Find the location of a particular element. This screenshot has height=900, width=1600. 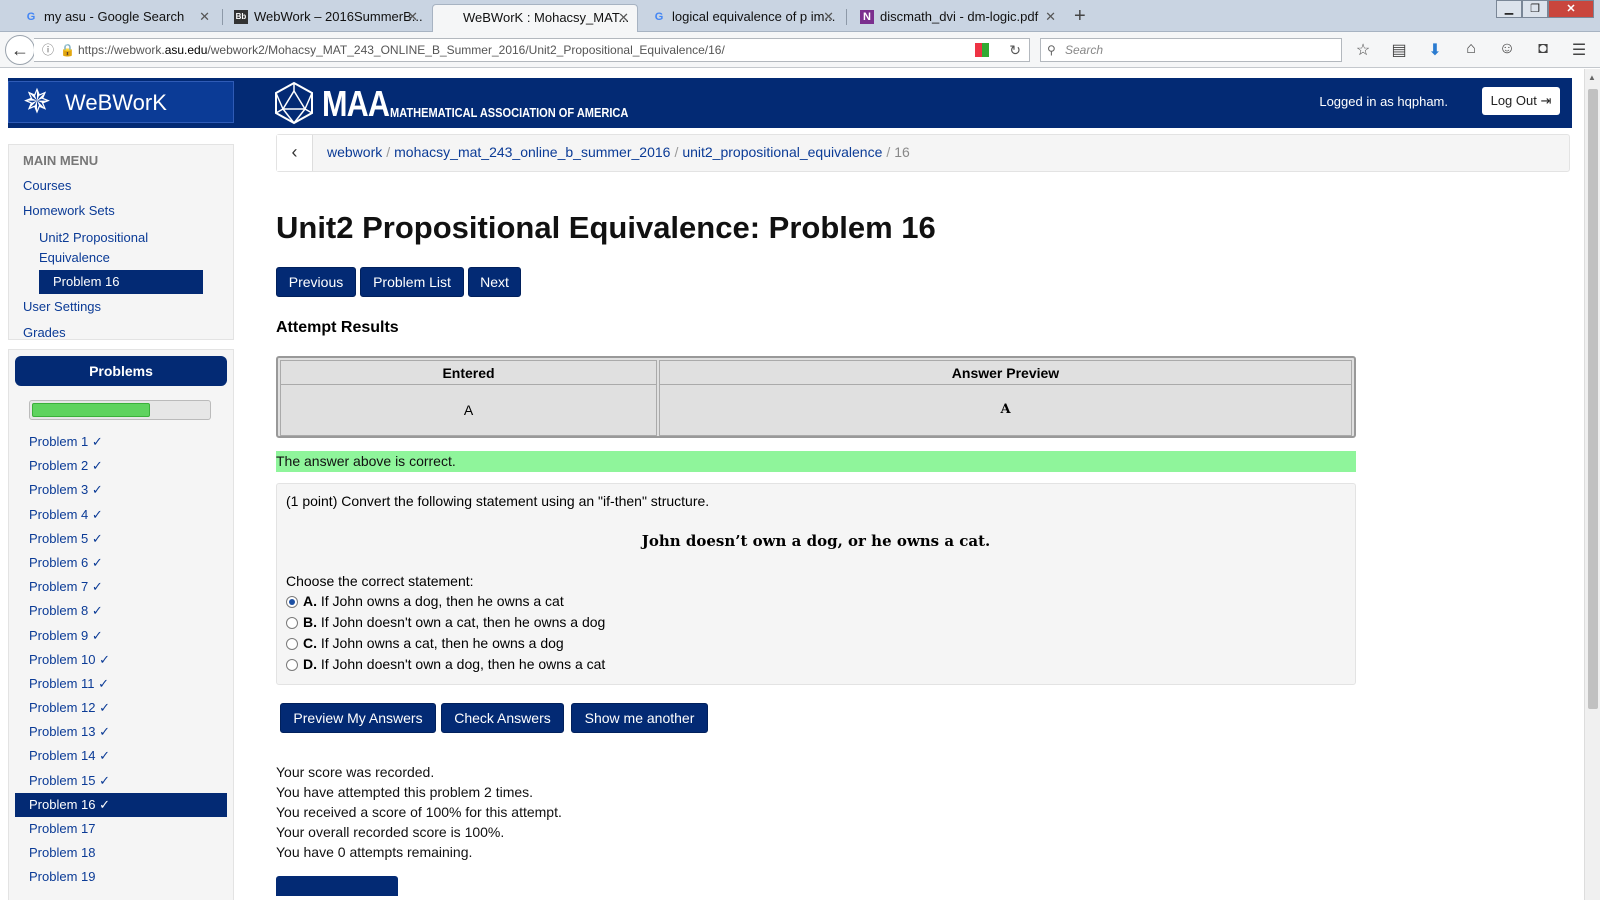

chat-icon: ☺ is located at coordinates (1507, 50).